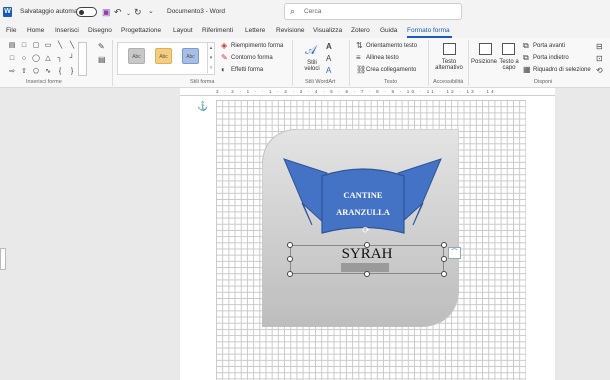  Describe the element at coordinates (313, 11) in the screenshot. I see `search-placeholder: Cerca` at that location.